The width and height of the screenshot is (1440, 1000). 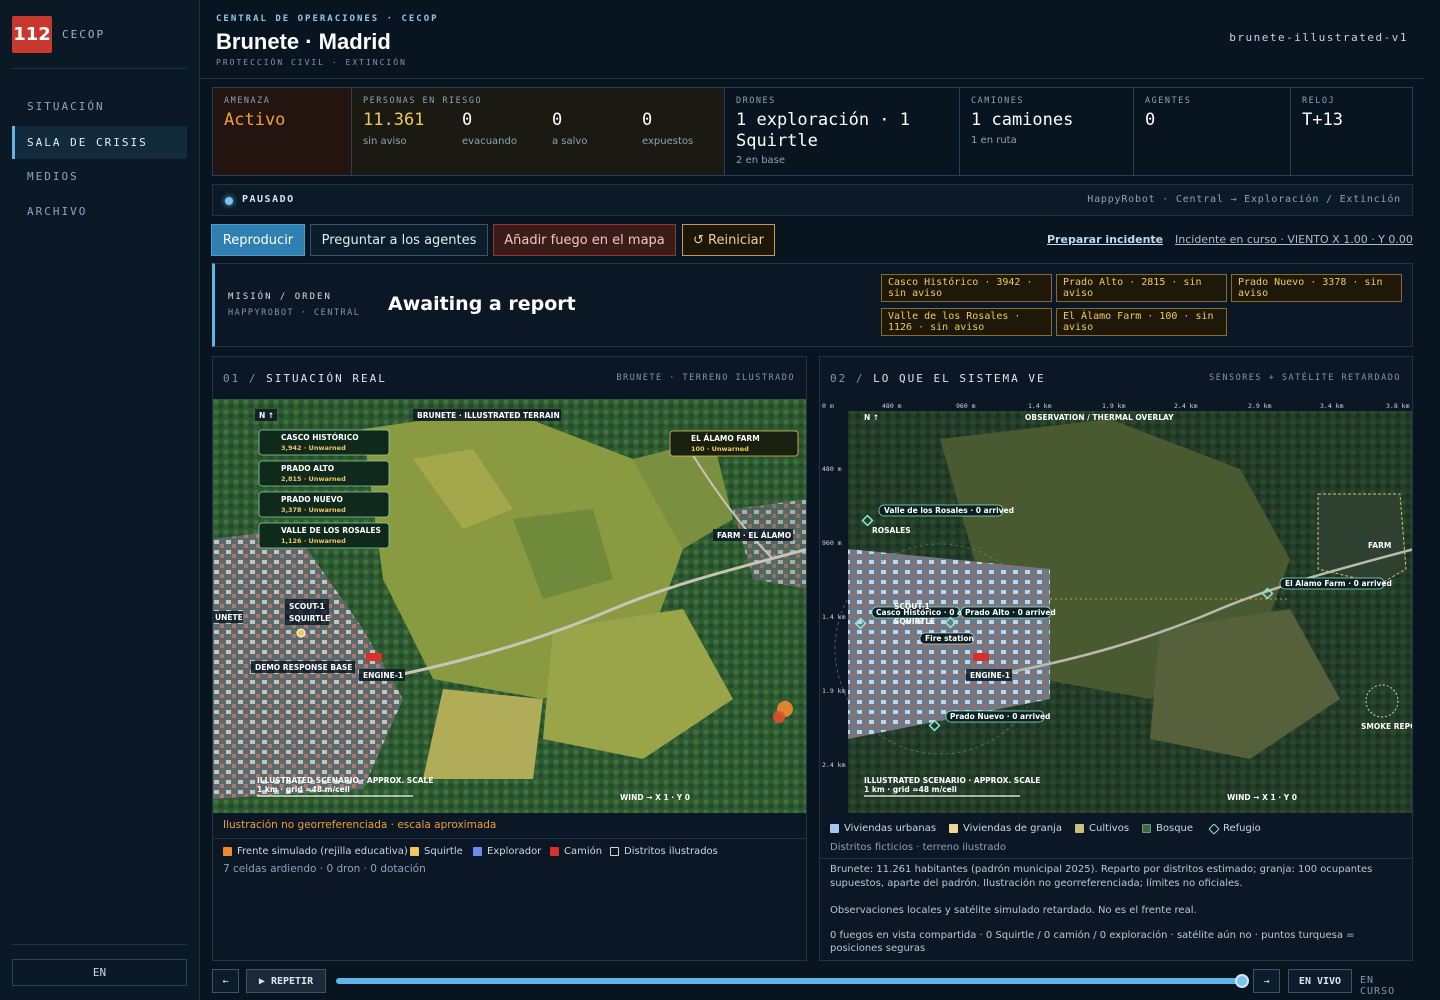 I want to click on timeline-prev-button: ←, so click(x=225, y=981).